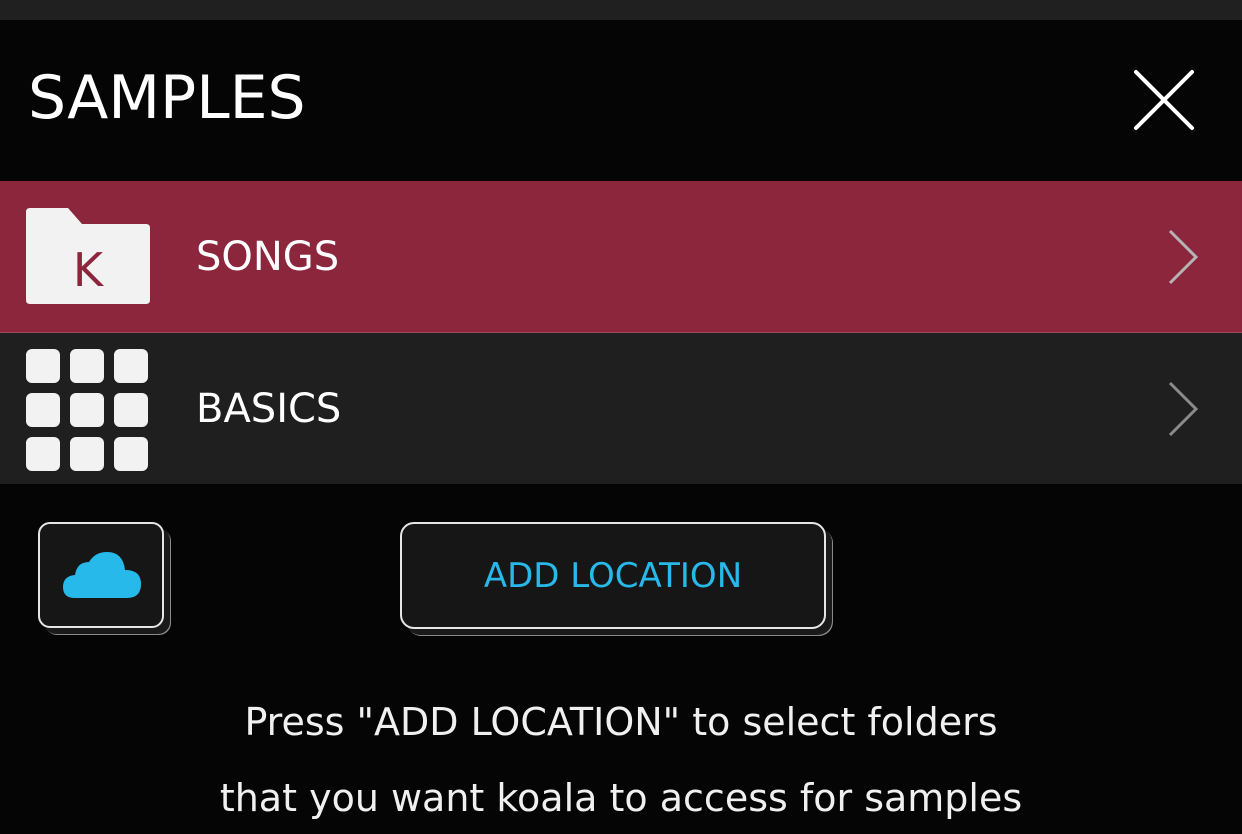 This screenshot has height=834, width=1242. What do you see at coordinates (89, 270) in the screenshot?
I see `folder-letter: K` at bounding box center [89, 270].